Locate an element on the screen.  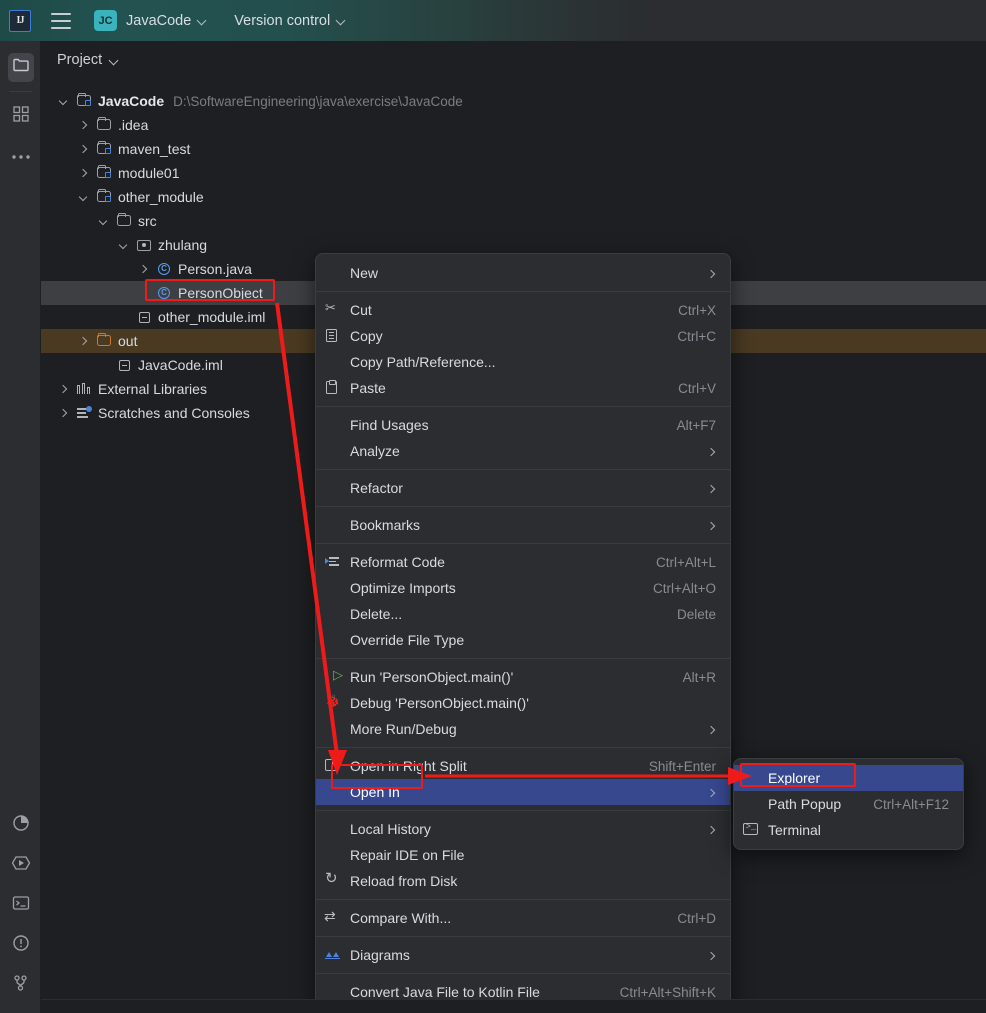
menu-item-more-run-debug: More Run/Debug is located at coordinates (523, 729).